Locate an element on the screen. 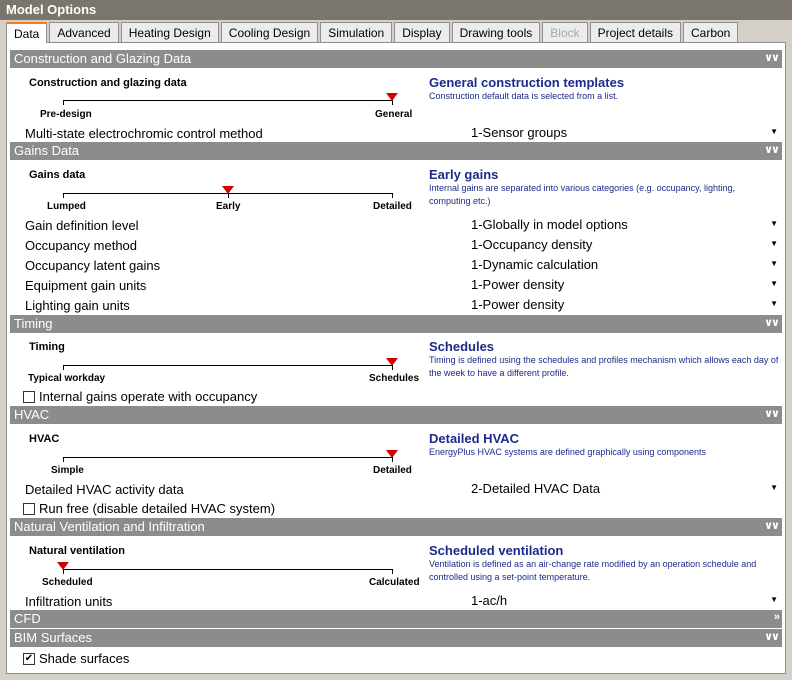 The image size is (792, 680). timing-slider-title: Timing is located at coordinates (47, 347).